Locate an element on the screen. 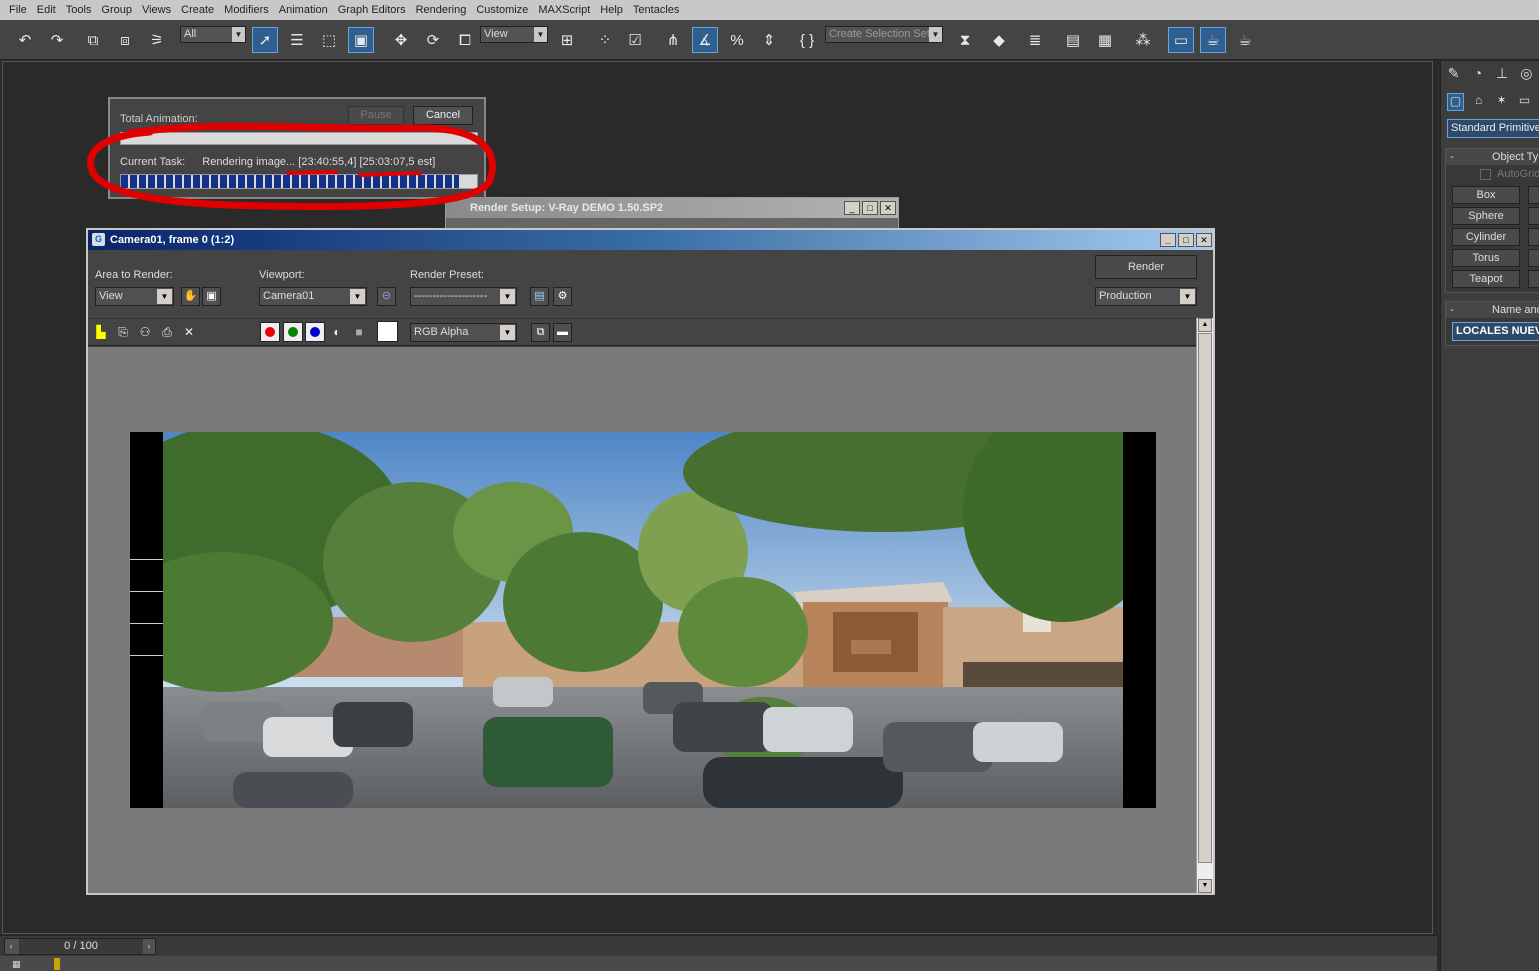 The height and width of the screenshot is (971, 1539). save-image-icon: ▙ is located at coordinates (101, 332).